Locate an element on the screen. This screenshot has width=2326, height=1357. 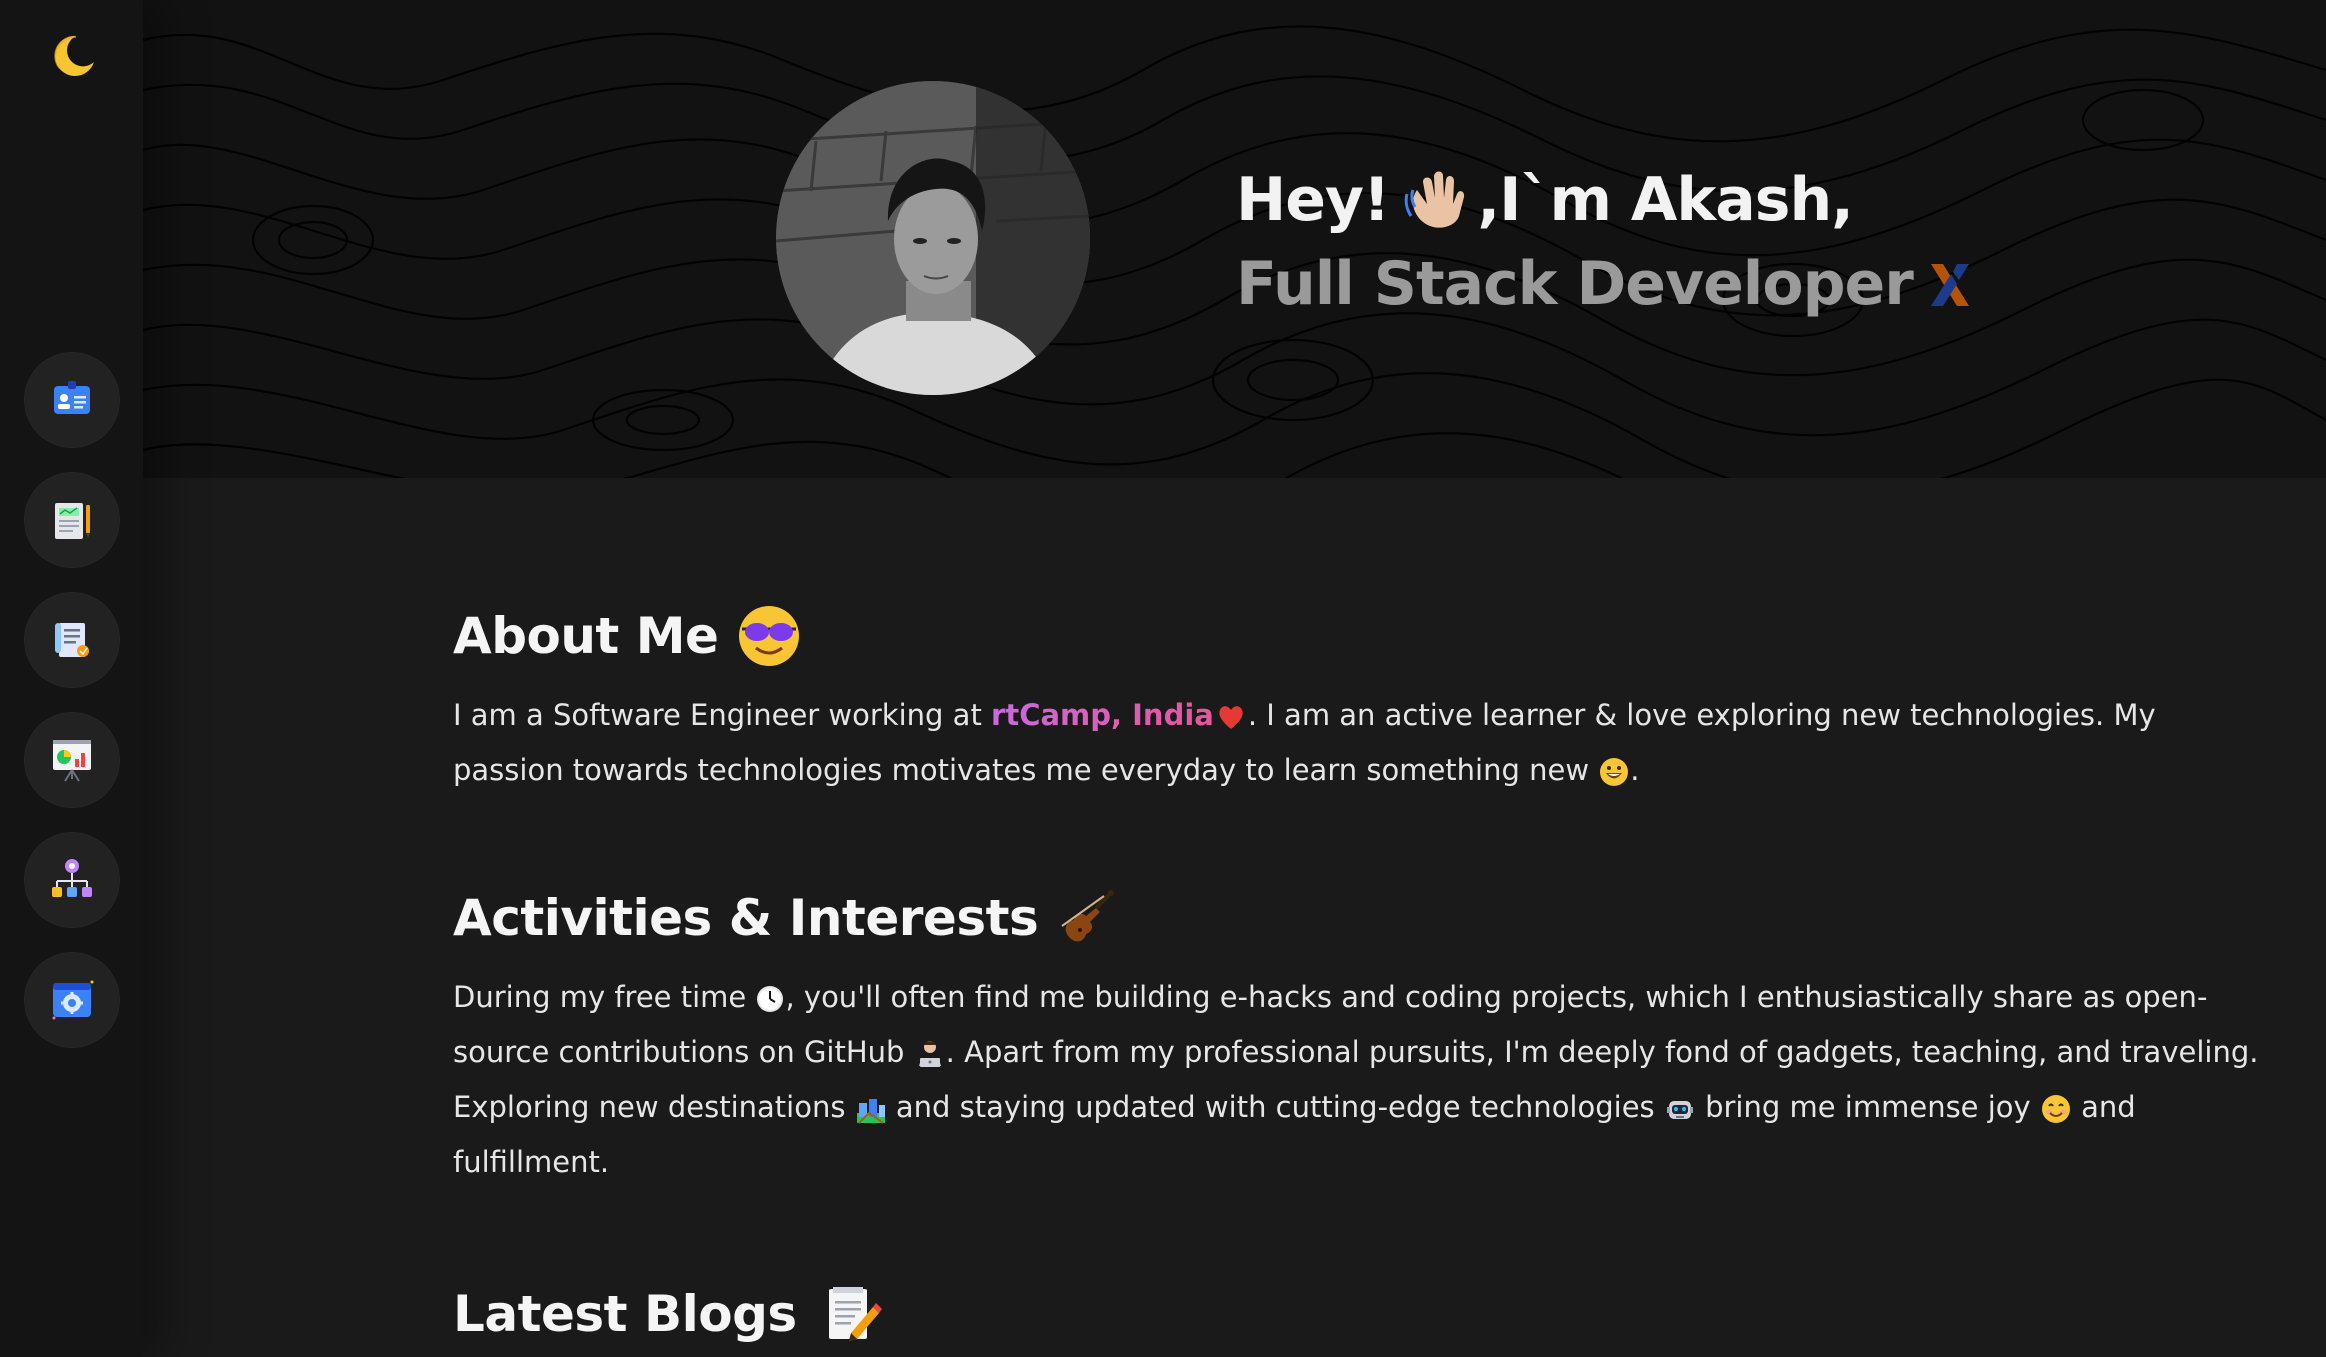
sidebar-item-web-settings is located at coordinates (72, 1000).